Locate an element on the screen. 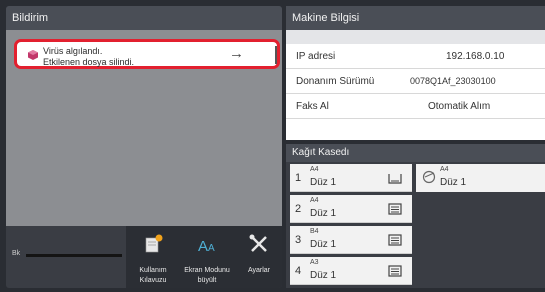 The height and width of the screenshot is (292, 545). notification-header: Bildirim is located at coordinates (144, 18).